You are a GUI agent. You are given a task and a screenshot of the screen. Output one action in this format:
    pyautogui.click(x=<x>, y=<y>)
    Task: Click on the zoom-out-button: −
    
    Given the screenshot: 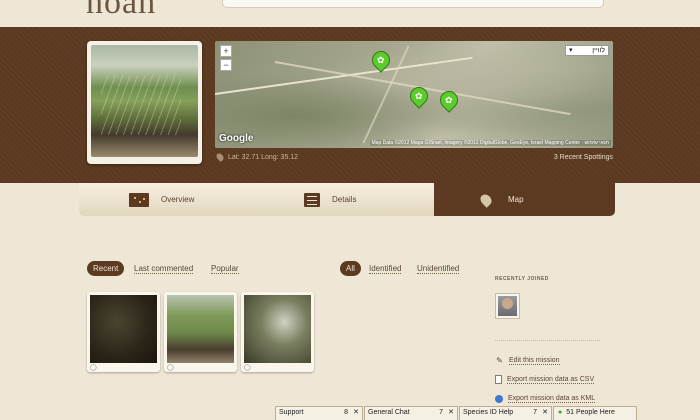 What is the action you would take?
    pyautogui.click(x=226, y=65)
    